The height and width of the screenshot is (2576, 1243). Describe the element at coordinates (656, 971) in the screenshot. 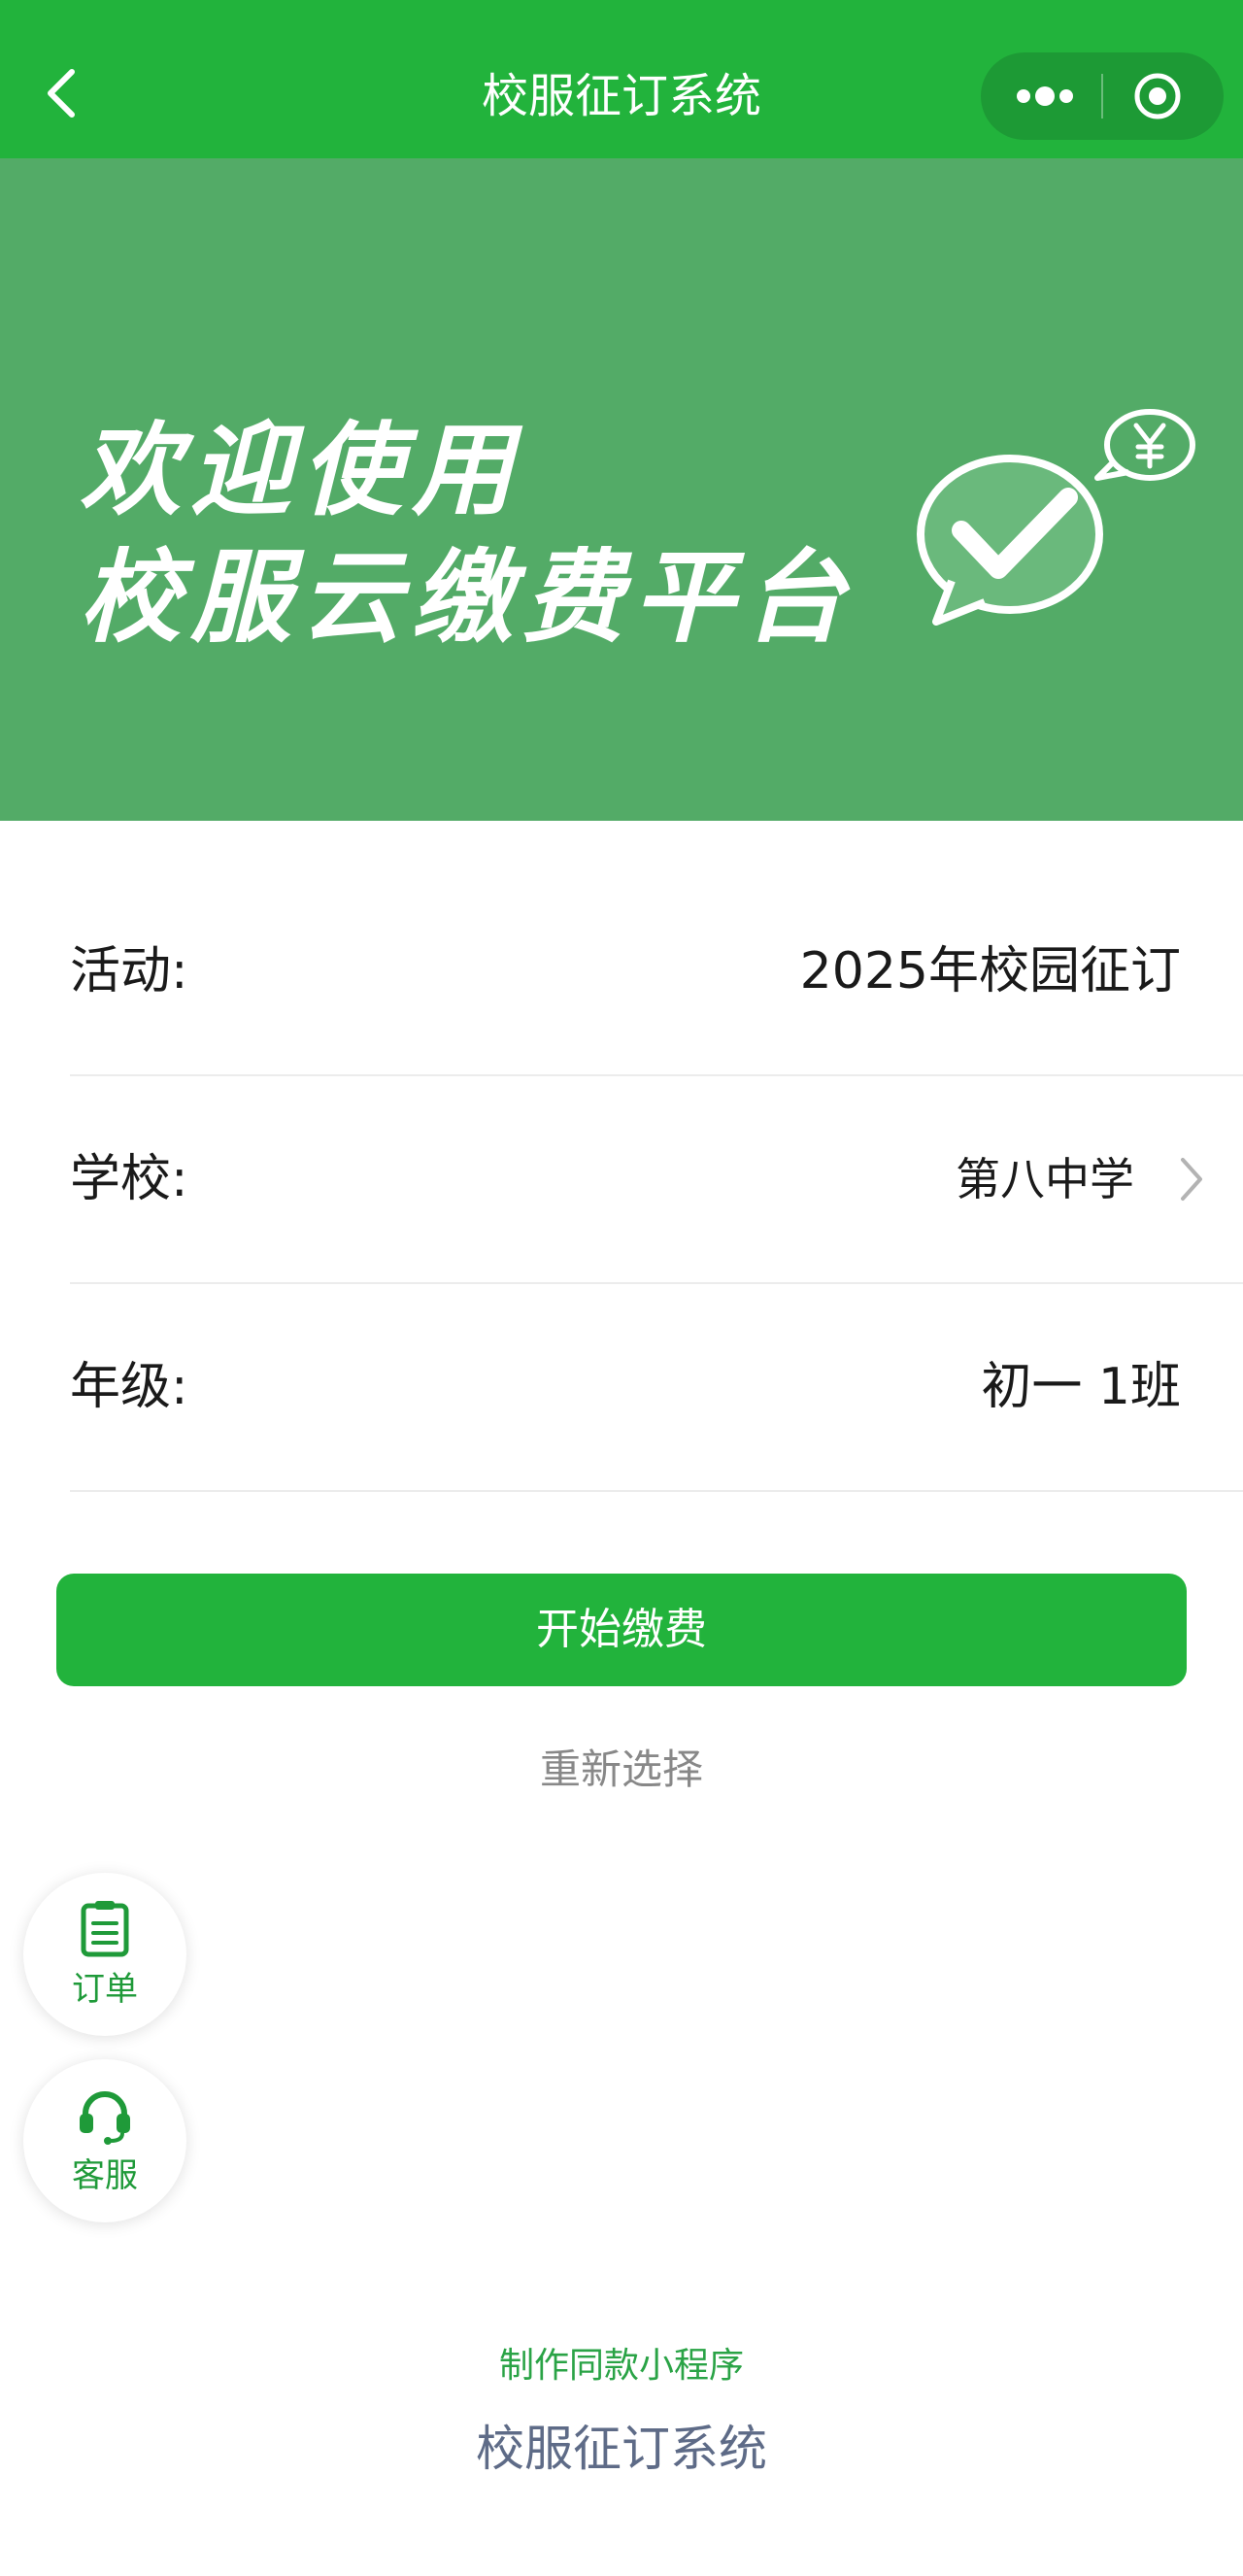

I see `activity-row: 活动: 2025年校园征订` at that location.